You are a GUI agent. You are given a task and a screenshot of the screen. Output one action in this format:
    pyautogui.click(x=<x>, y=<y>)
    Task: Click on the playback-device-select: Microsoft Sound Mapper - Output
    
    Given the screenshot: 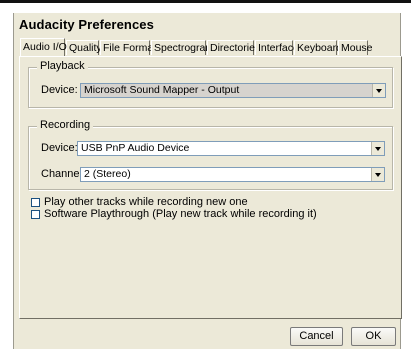 What is the action you would take?
    pyautogui.click(x=233, y=90)
    